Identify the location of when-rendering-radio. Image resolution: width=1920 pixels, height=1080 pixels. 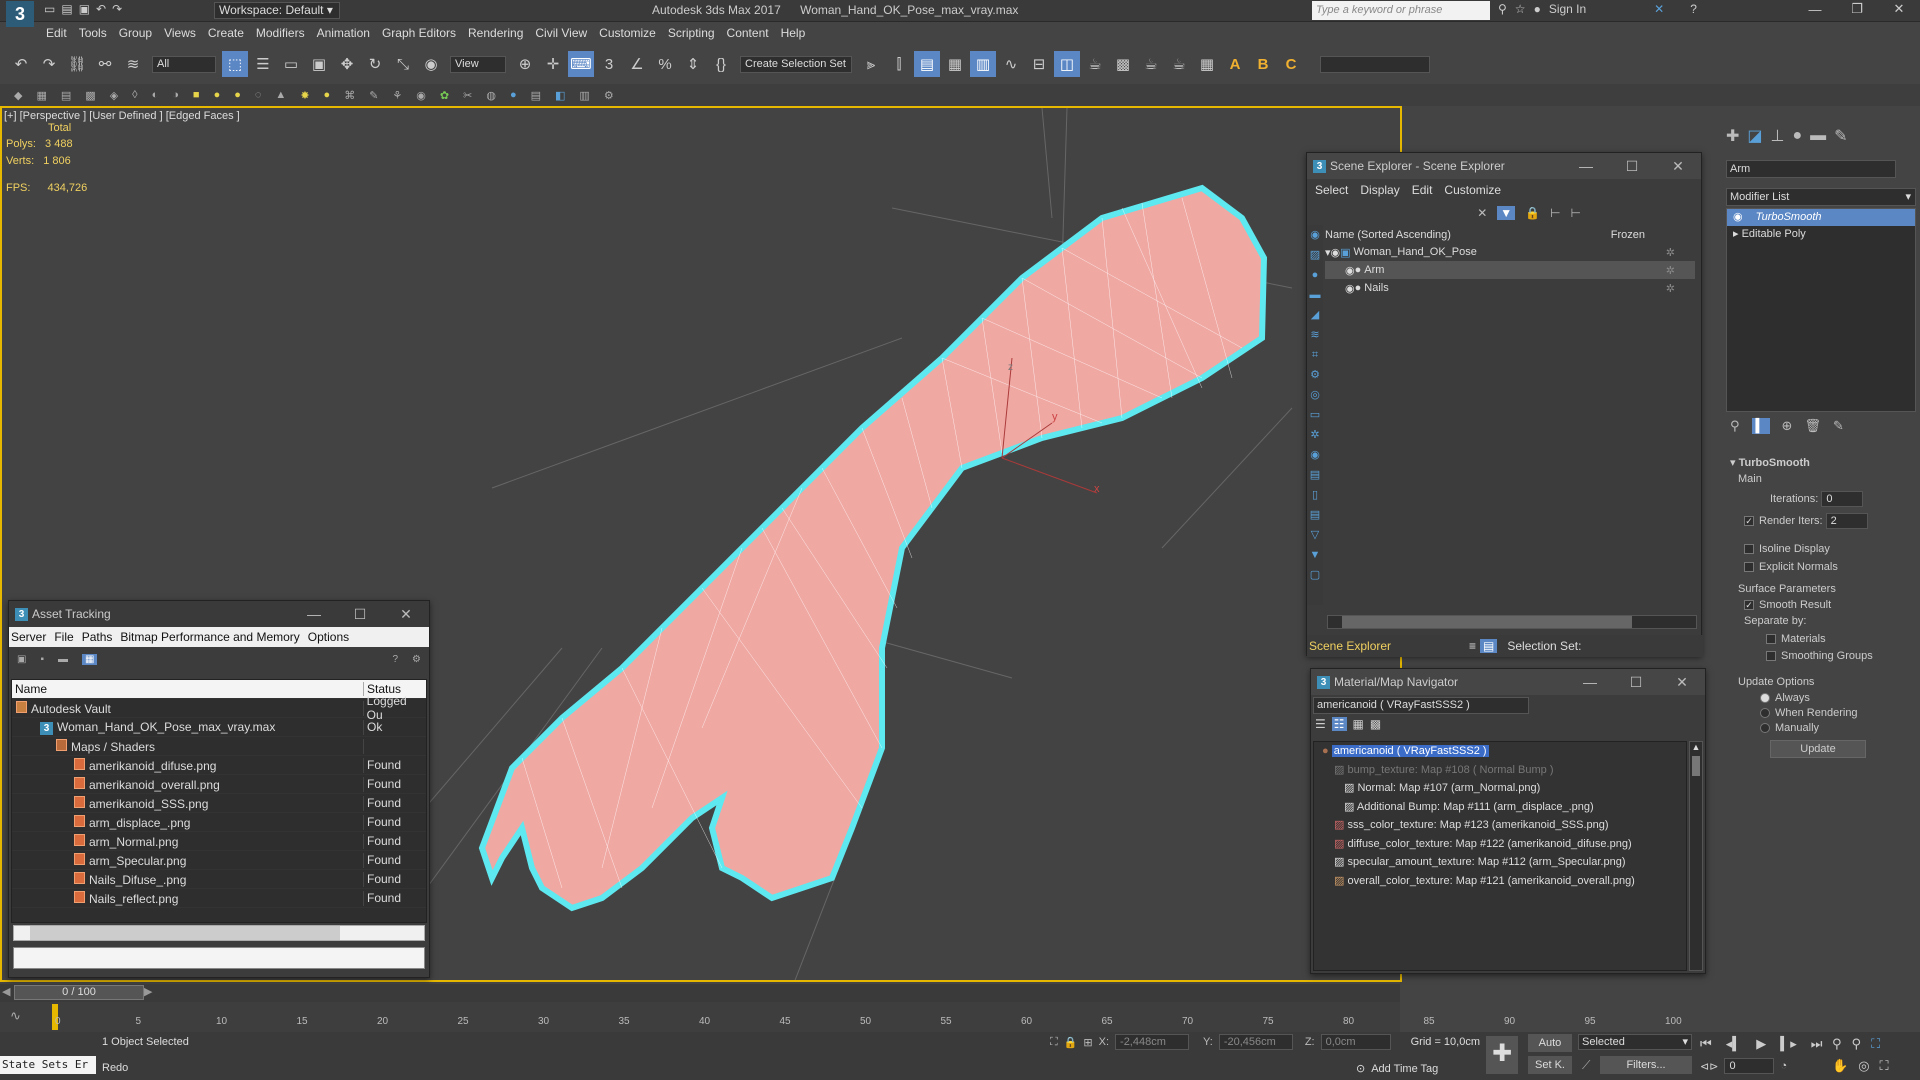
(1765, 713).